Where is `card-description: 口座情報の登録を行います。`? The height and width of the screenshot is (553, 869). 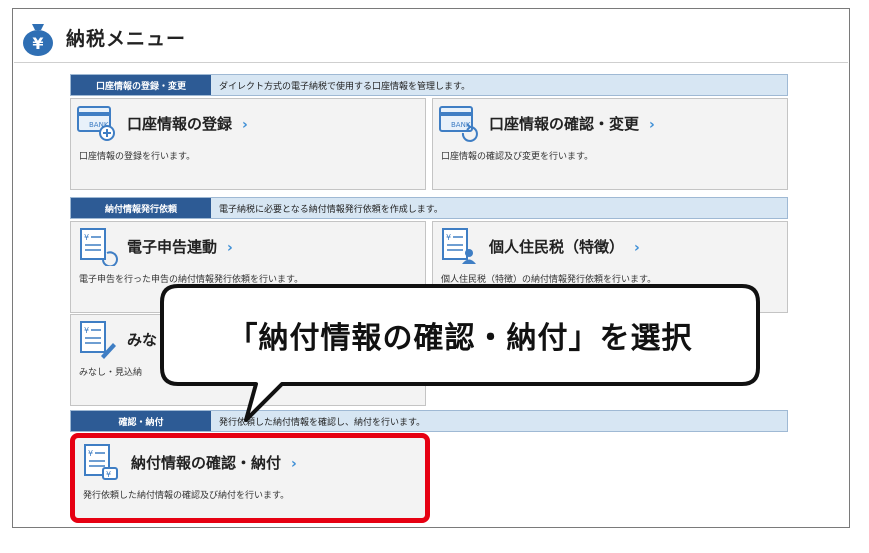 card-description: 口座情報の登録を行います。 is located at coordinates (137, 157).